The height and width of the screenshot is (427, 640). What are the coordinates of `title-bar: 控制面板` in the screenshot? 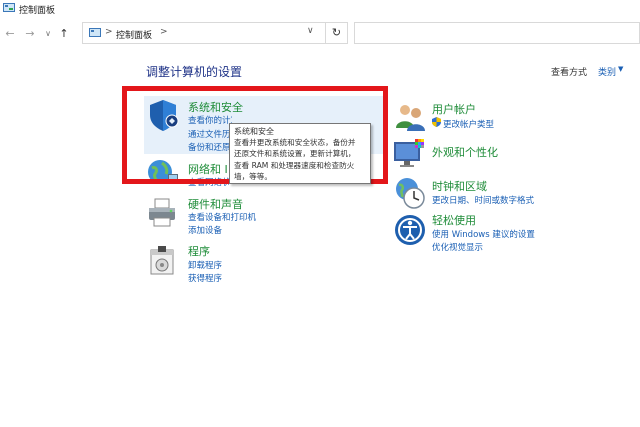 It's located at (320, 9).